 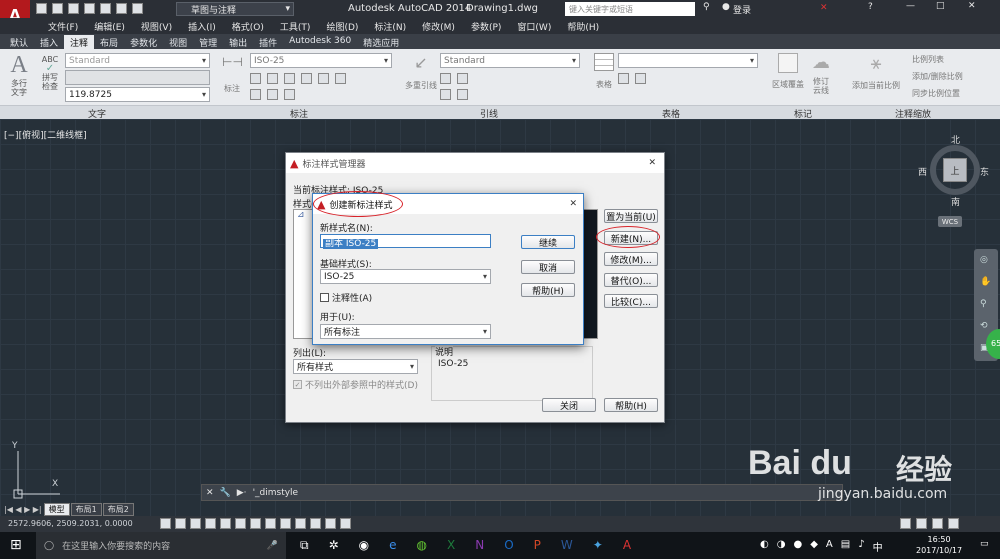 I want to click on snap-toggle-icon, so click(x=165, y=523).